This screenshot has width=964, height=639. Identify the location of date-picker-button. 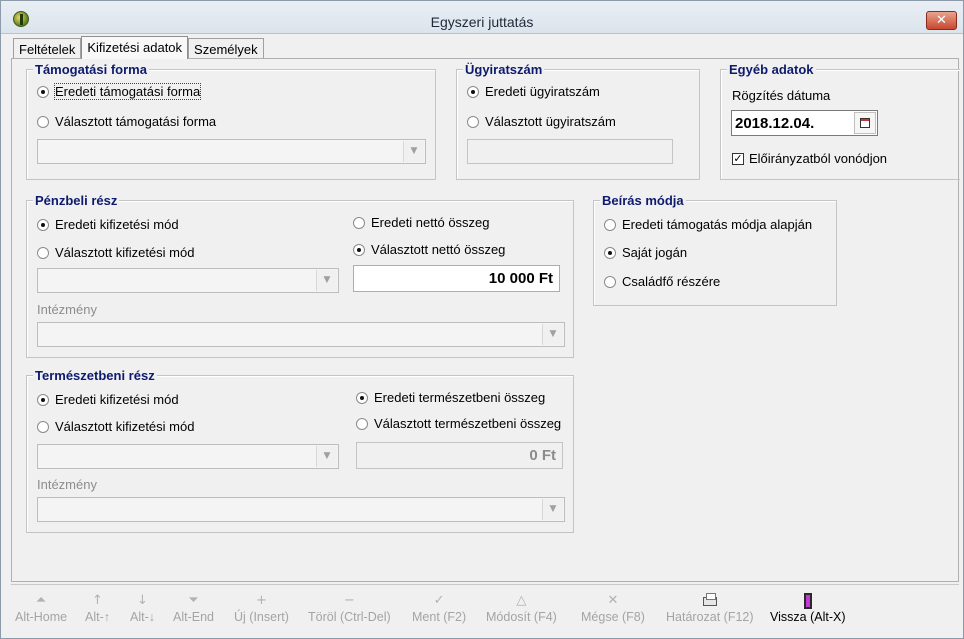
(865, 123).